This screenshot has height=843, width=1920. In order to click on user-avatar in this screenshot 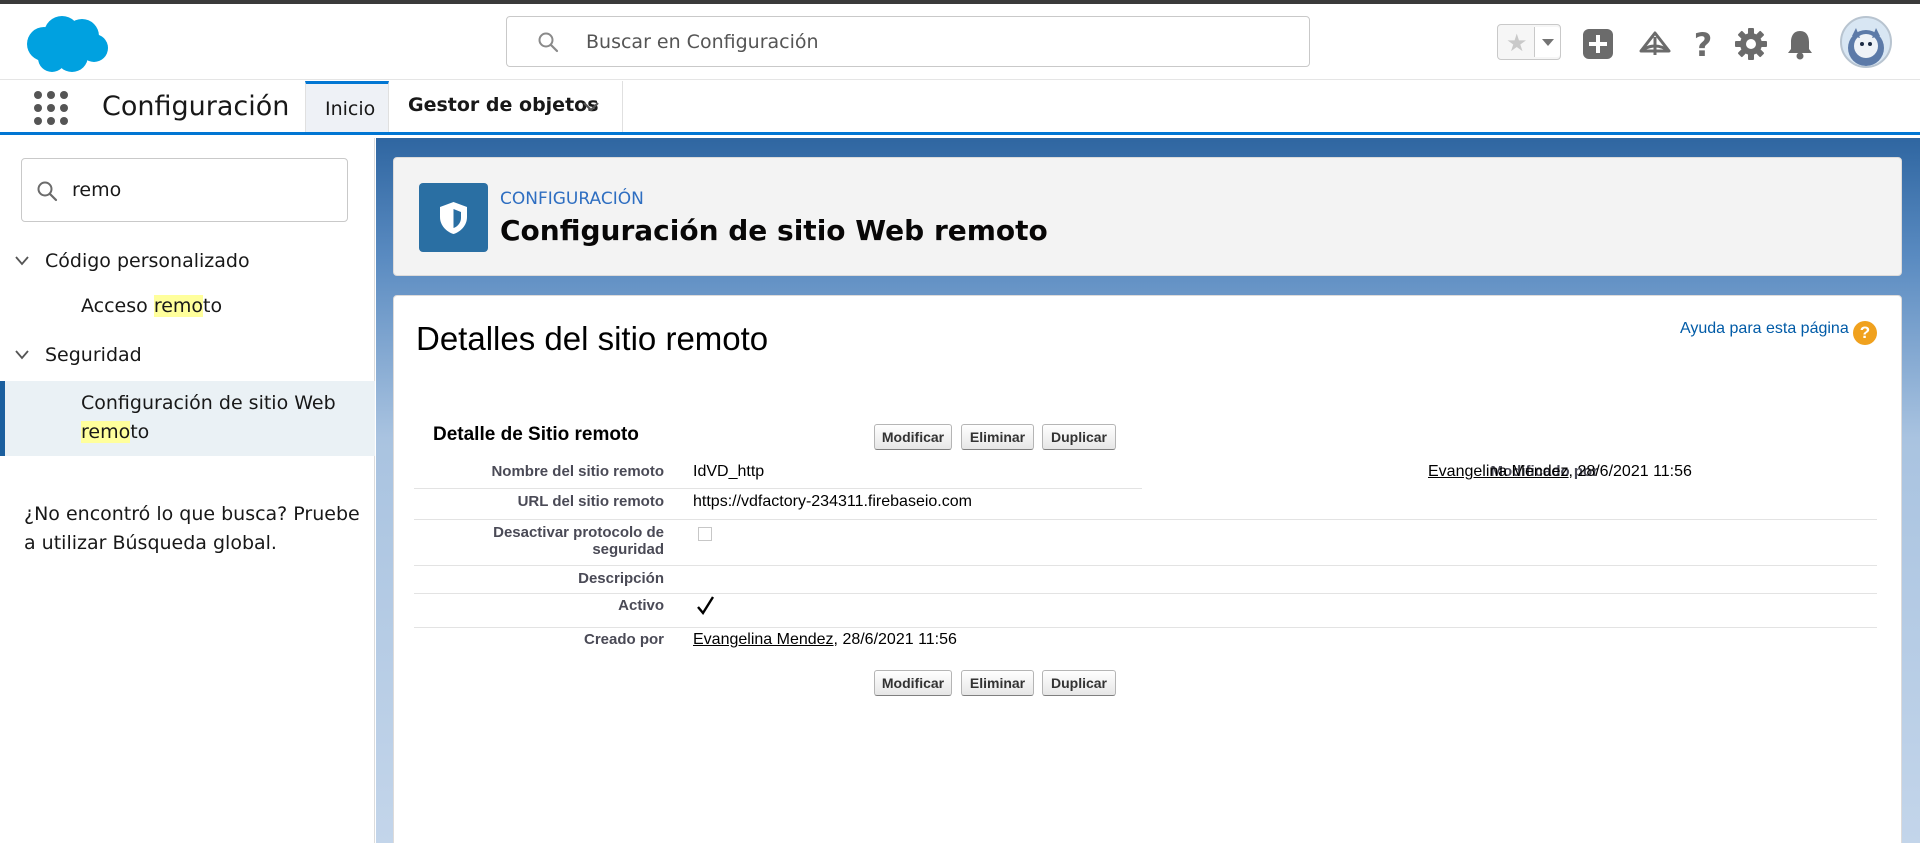, I will do `click(1866, 42)`.